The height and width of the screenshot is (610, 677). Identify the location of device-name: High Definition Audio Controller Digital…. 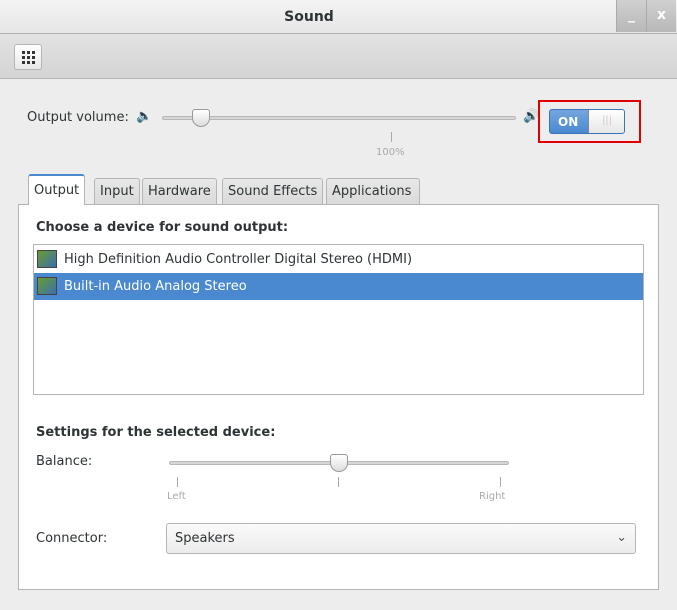
(238, 259).